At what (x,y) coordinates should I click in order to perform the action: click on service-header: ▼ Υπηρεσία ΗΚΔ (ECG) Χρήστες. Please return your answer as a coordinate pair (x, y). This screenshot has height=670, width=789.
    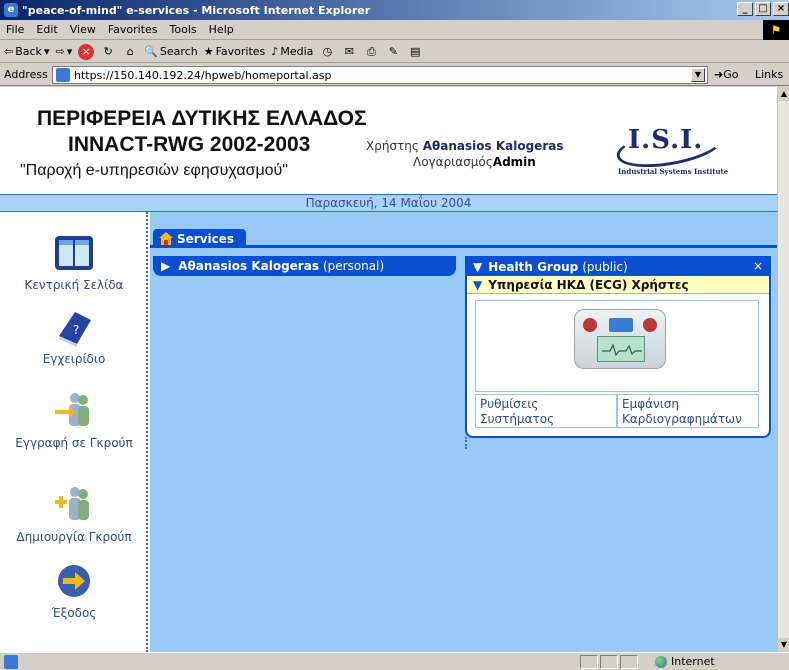
    Looking at the image, I should click on (618, 285).